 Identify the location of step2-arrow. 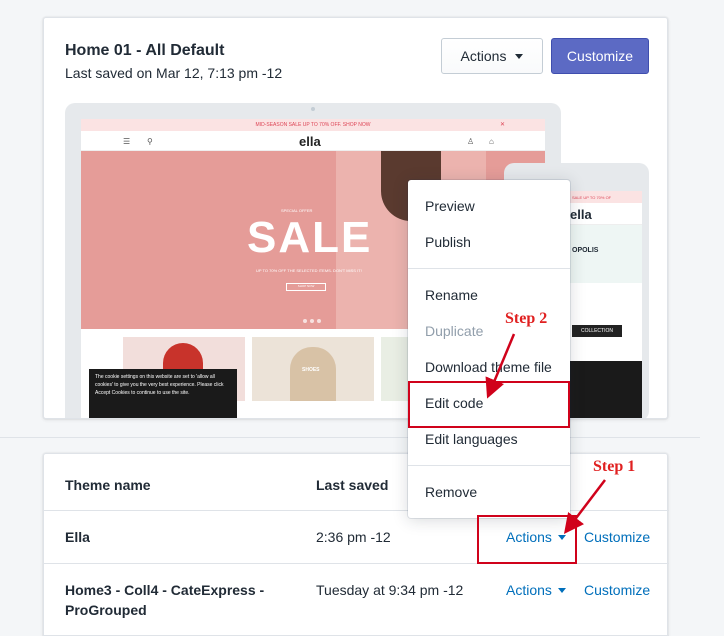
(500, 366).